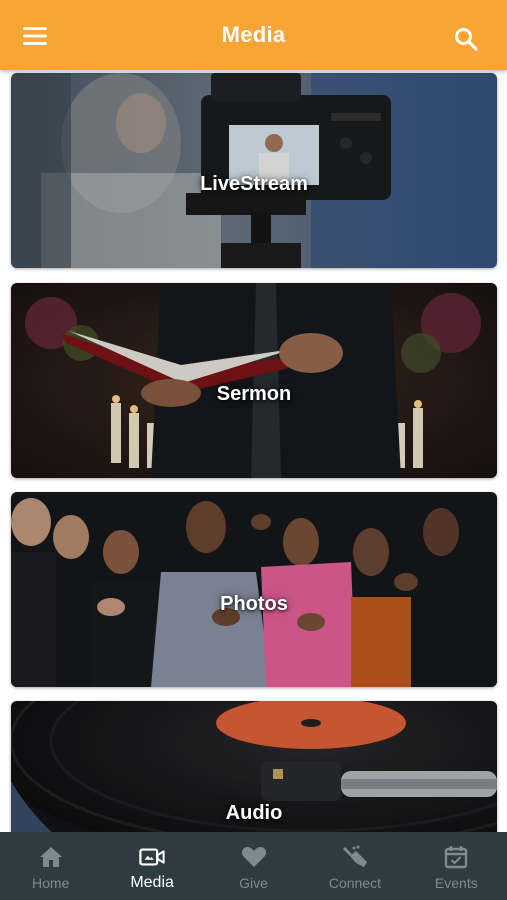  I want to click on home-icon, so click(51, 857).